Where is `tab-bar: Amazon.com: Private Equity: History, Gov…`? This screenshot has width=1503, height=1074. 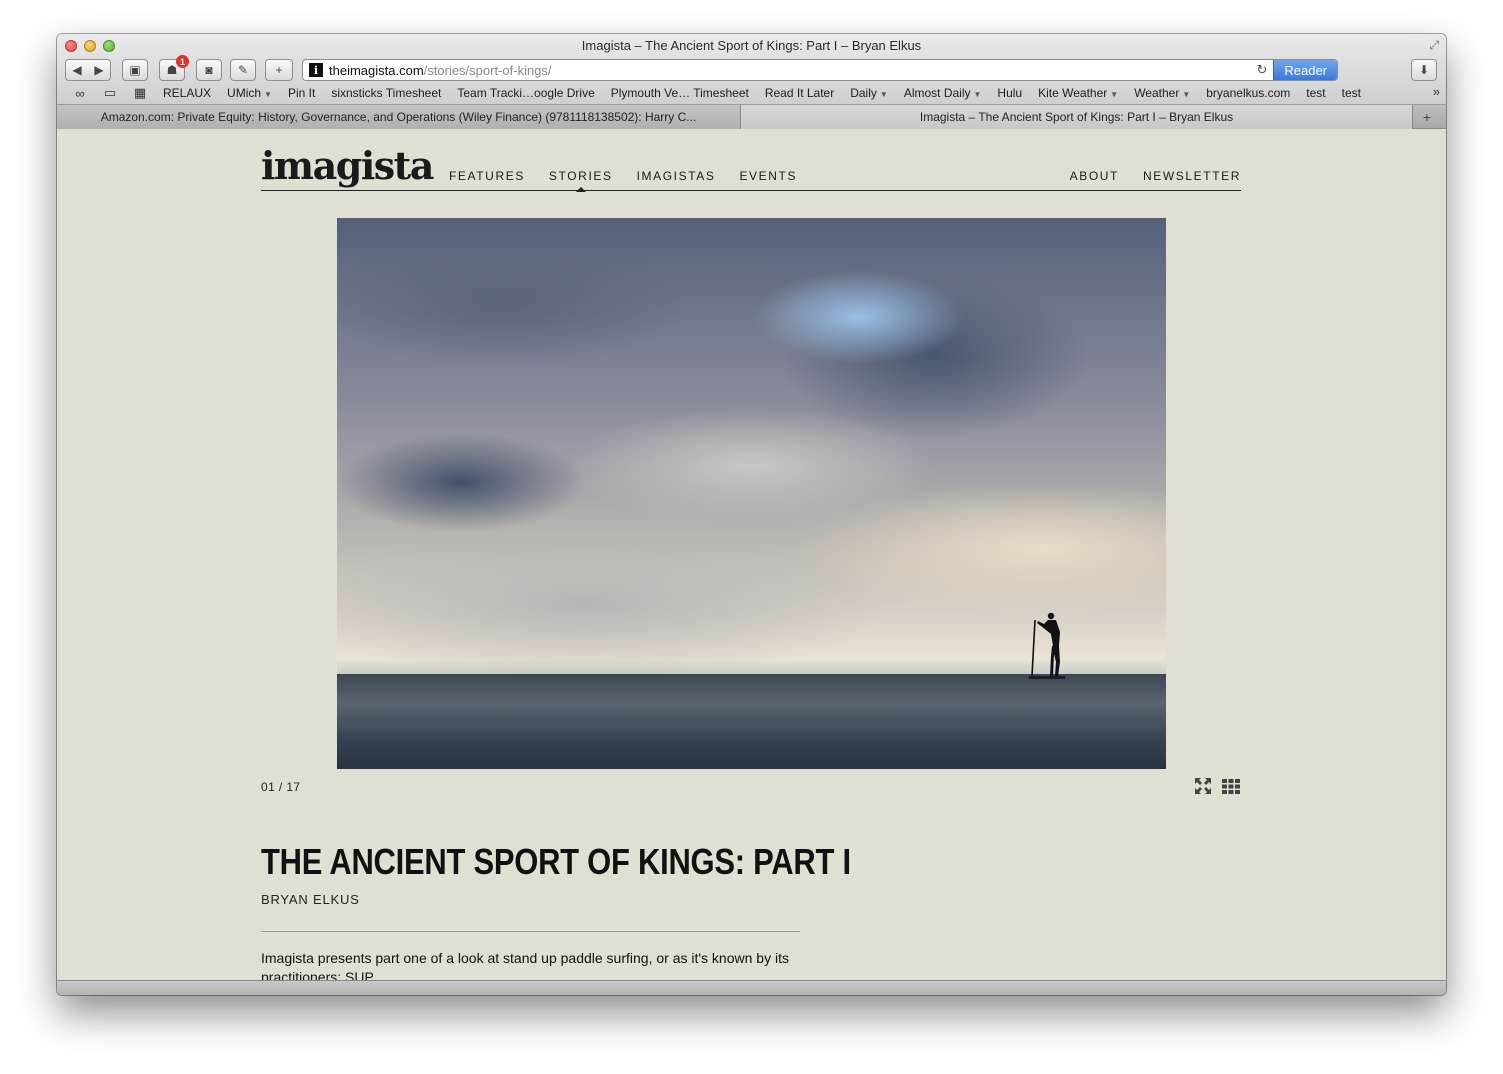
tab-bar: Amazon.com: Private Equity: History, Gov… is located at coordinates (751, 117).